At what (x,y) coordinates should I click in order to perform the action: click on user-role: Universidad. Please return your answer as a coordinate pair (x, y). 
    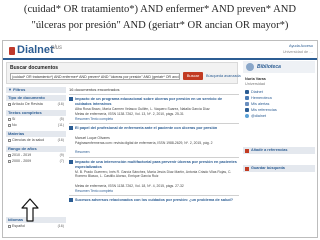
    Looking at the image, I should click on (255, 84).